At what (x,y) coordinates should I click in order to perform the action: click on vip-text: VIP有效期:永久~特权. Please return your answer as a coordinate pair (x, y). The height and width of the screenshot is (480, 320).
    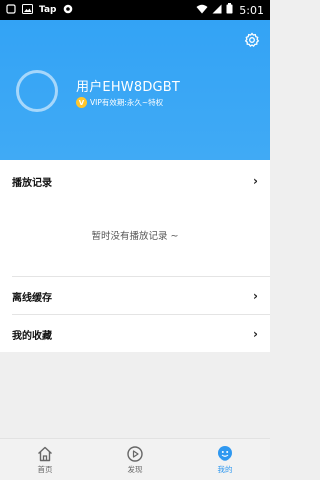
    Looking at the image, I should click on (127, 102).